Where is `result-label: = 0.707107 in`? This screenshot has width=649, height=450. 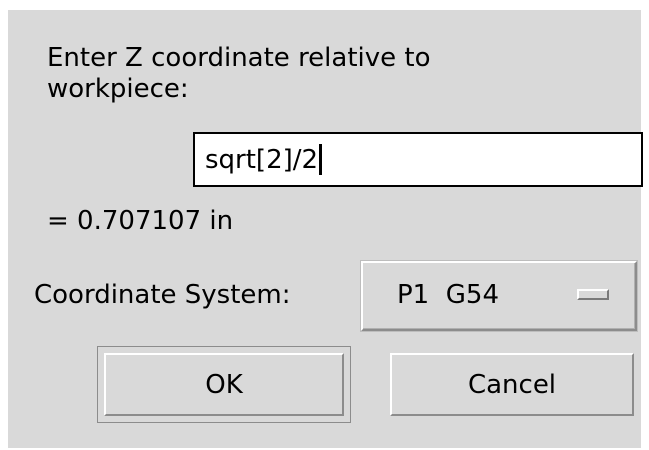 result-label: = 0.707107 in is located at coordinates (140, 221).